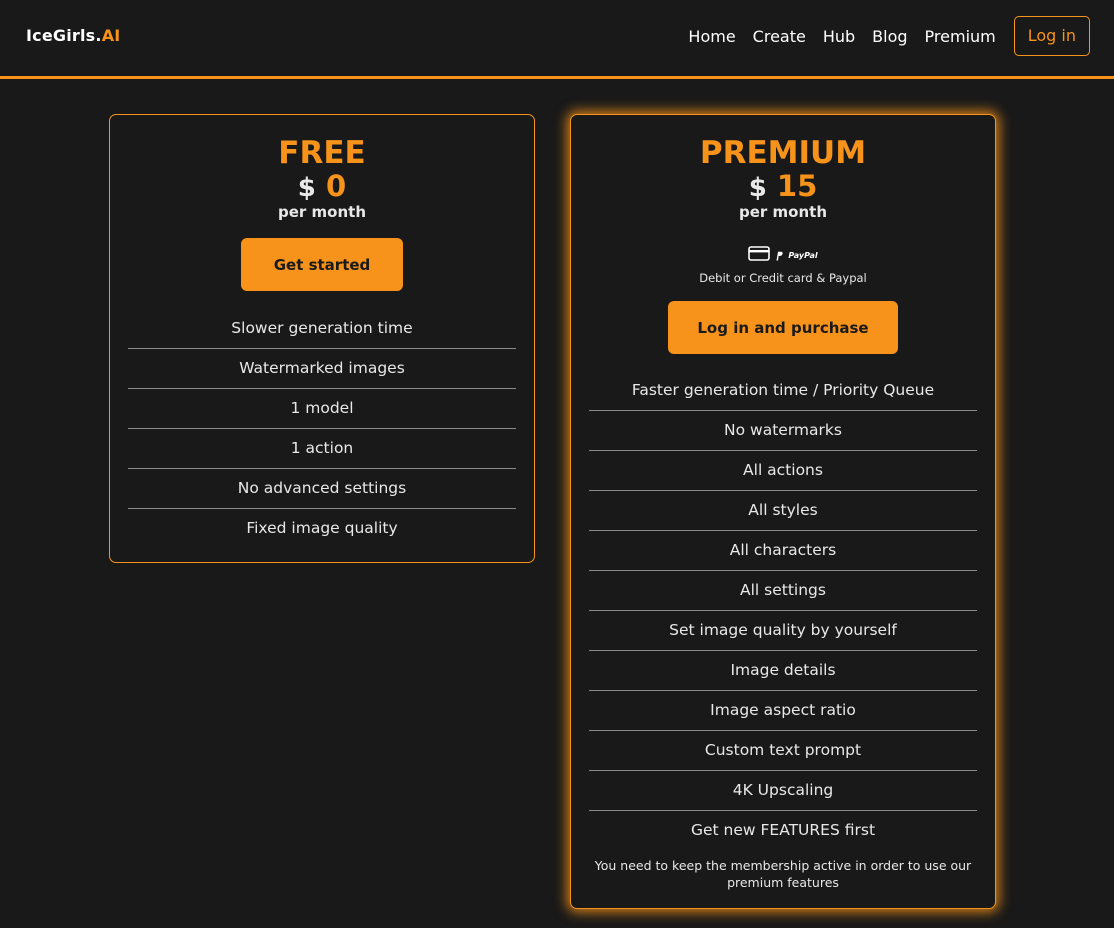  I want to click on feature-item: All styles, so click(783, 511).